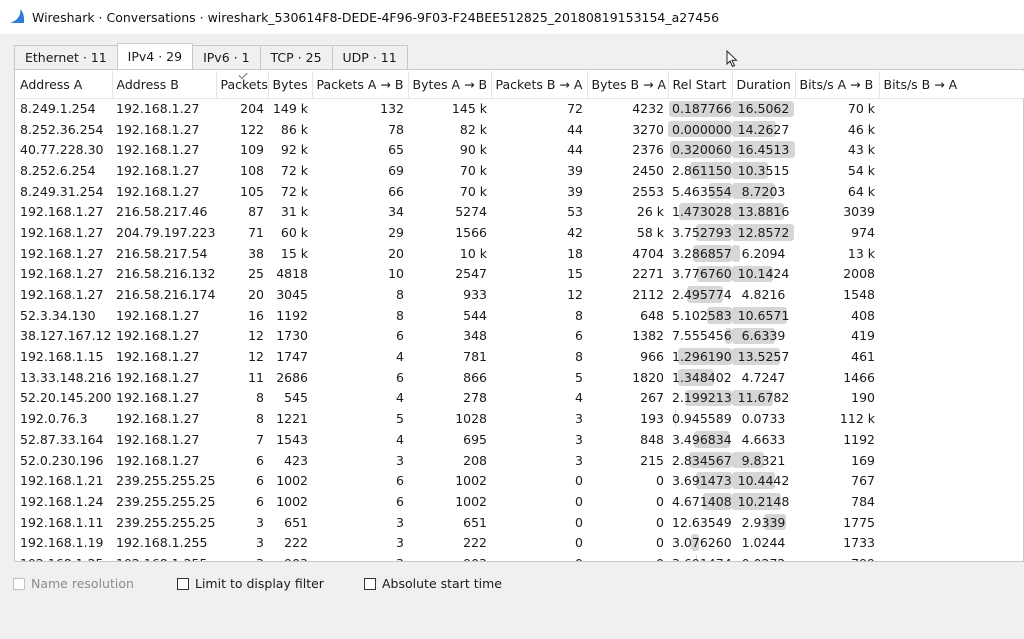 This screenshot has width=1024, height=639. Describe the element at coordinates (290, 85) in the screenshot. I see `column-header-bytes: Bytes` at that location.